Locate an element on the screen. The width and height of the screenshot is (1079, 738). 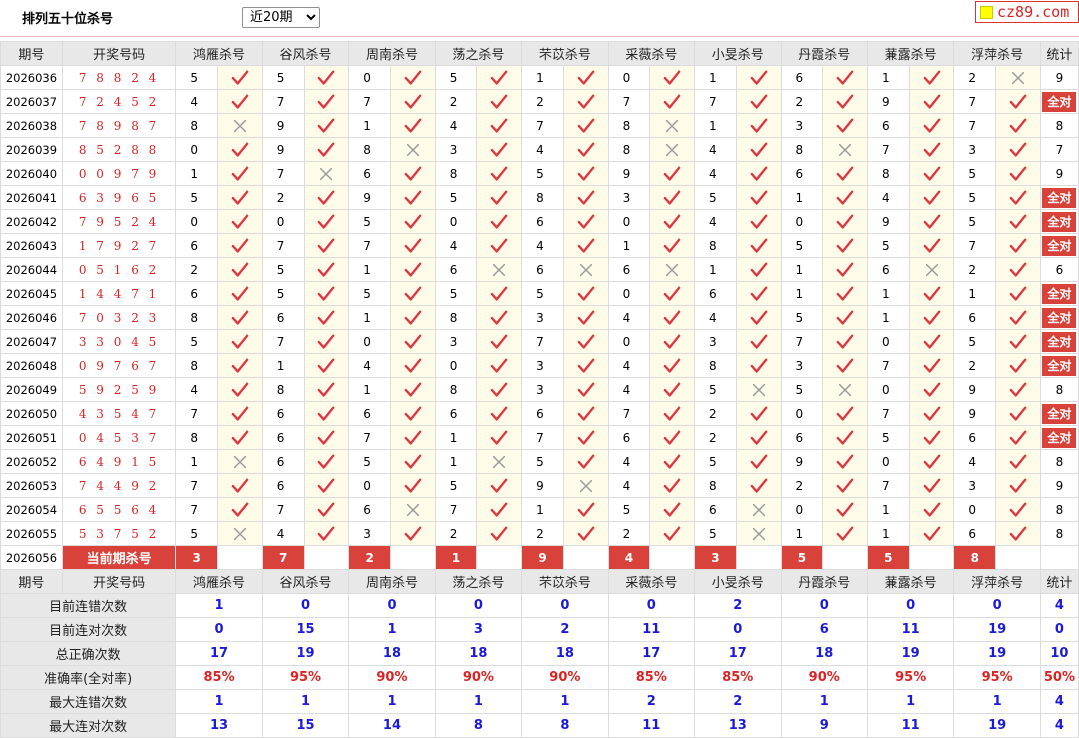
summary-value: 13 is located at coordinates (219, 725).